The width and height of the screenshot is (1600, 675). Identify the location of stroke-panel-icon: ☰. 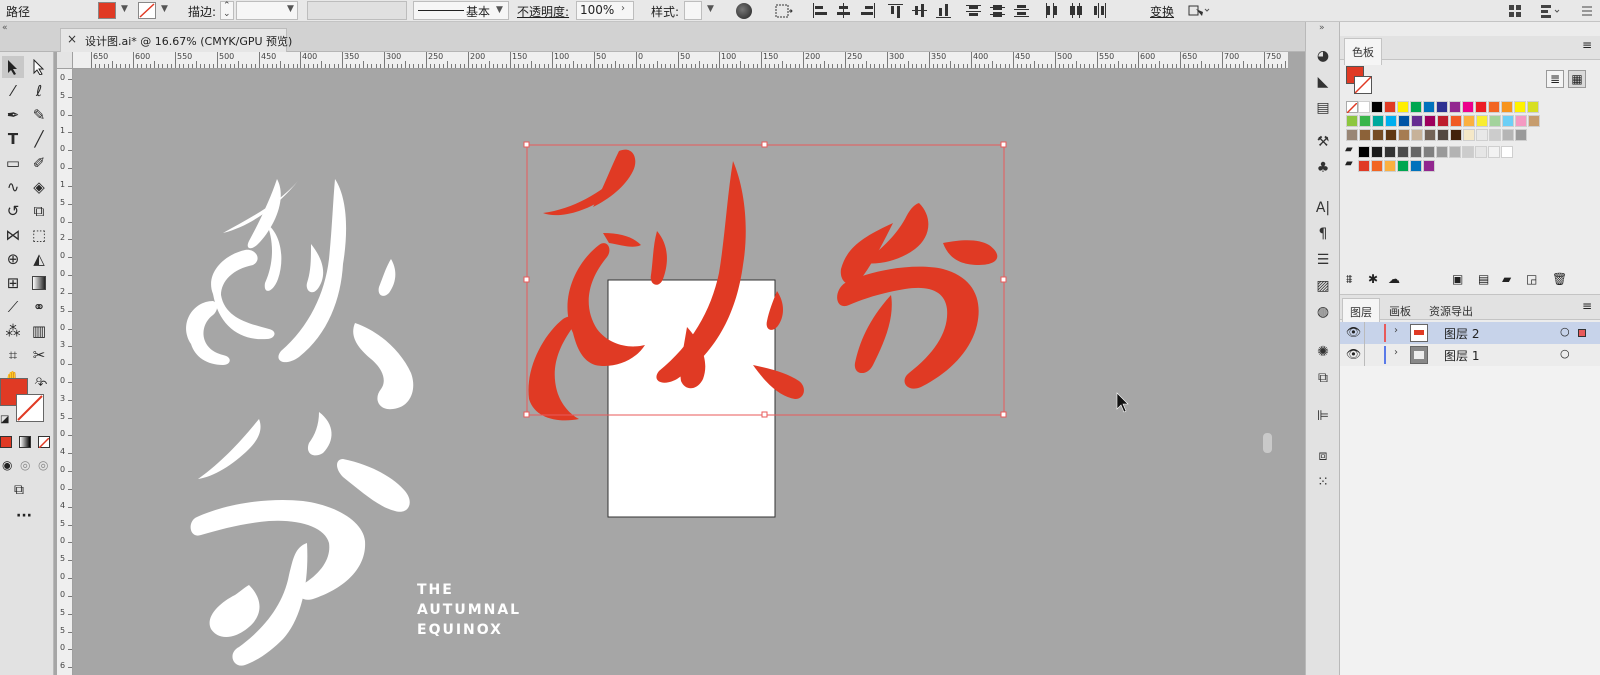
(1323, 260).